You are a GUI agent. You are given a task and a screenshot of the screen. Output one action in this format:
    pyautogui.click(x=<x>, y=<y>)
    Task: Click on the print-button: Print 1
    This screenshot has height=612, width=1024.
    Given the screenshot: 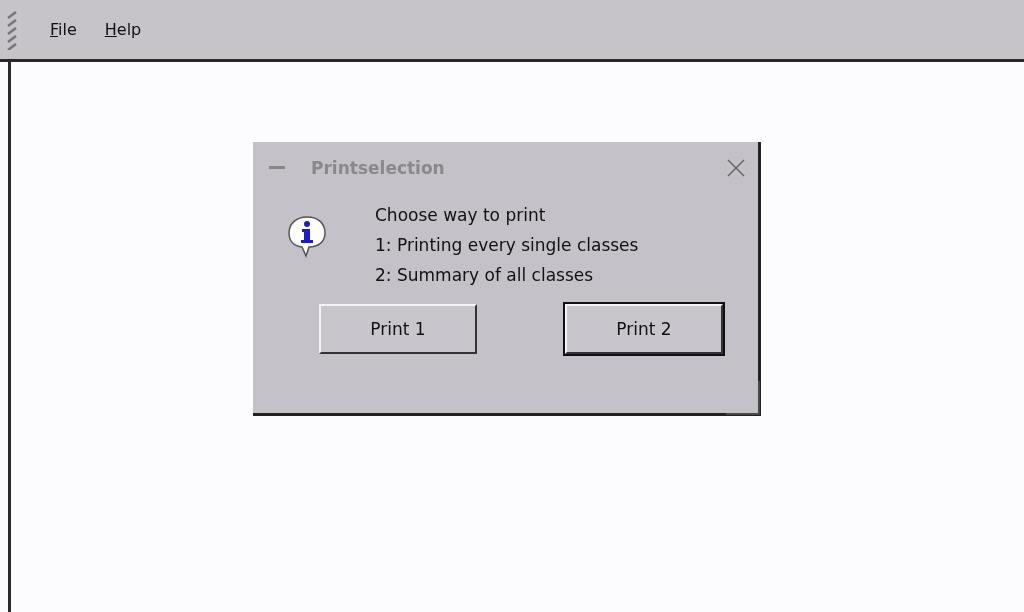 What is the action you would take?
    pyautogui.click(x=398, y=329)
    